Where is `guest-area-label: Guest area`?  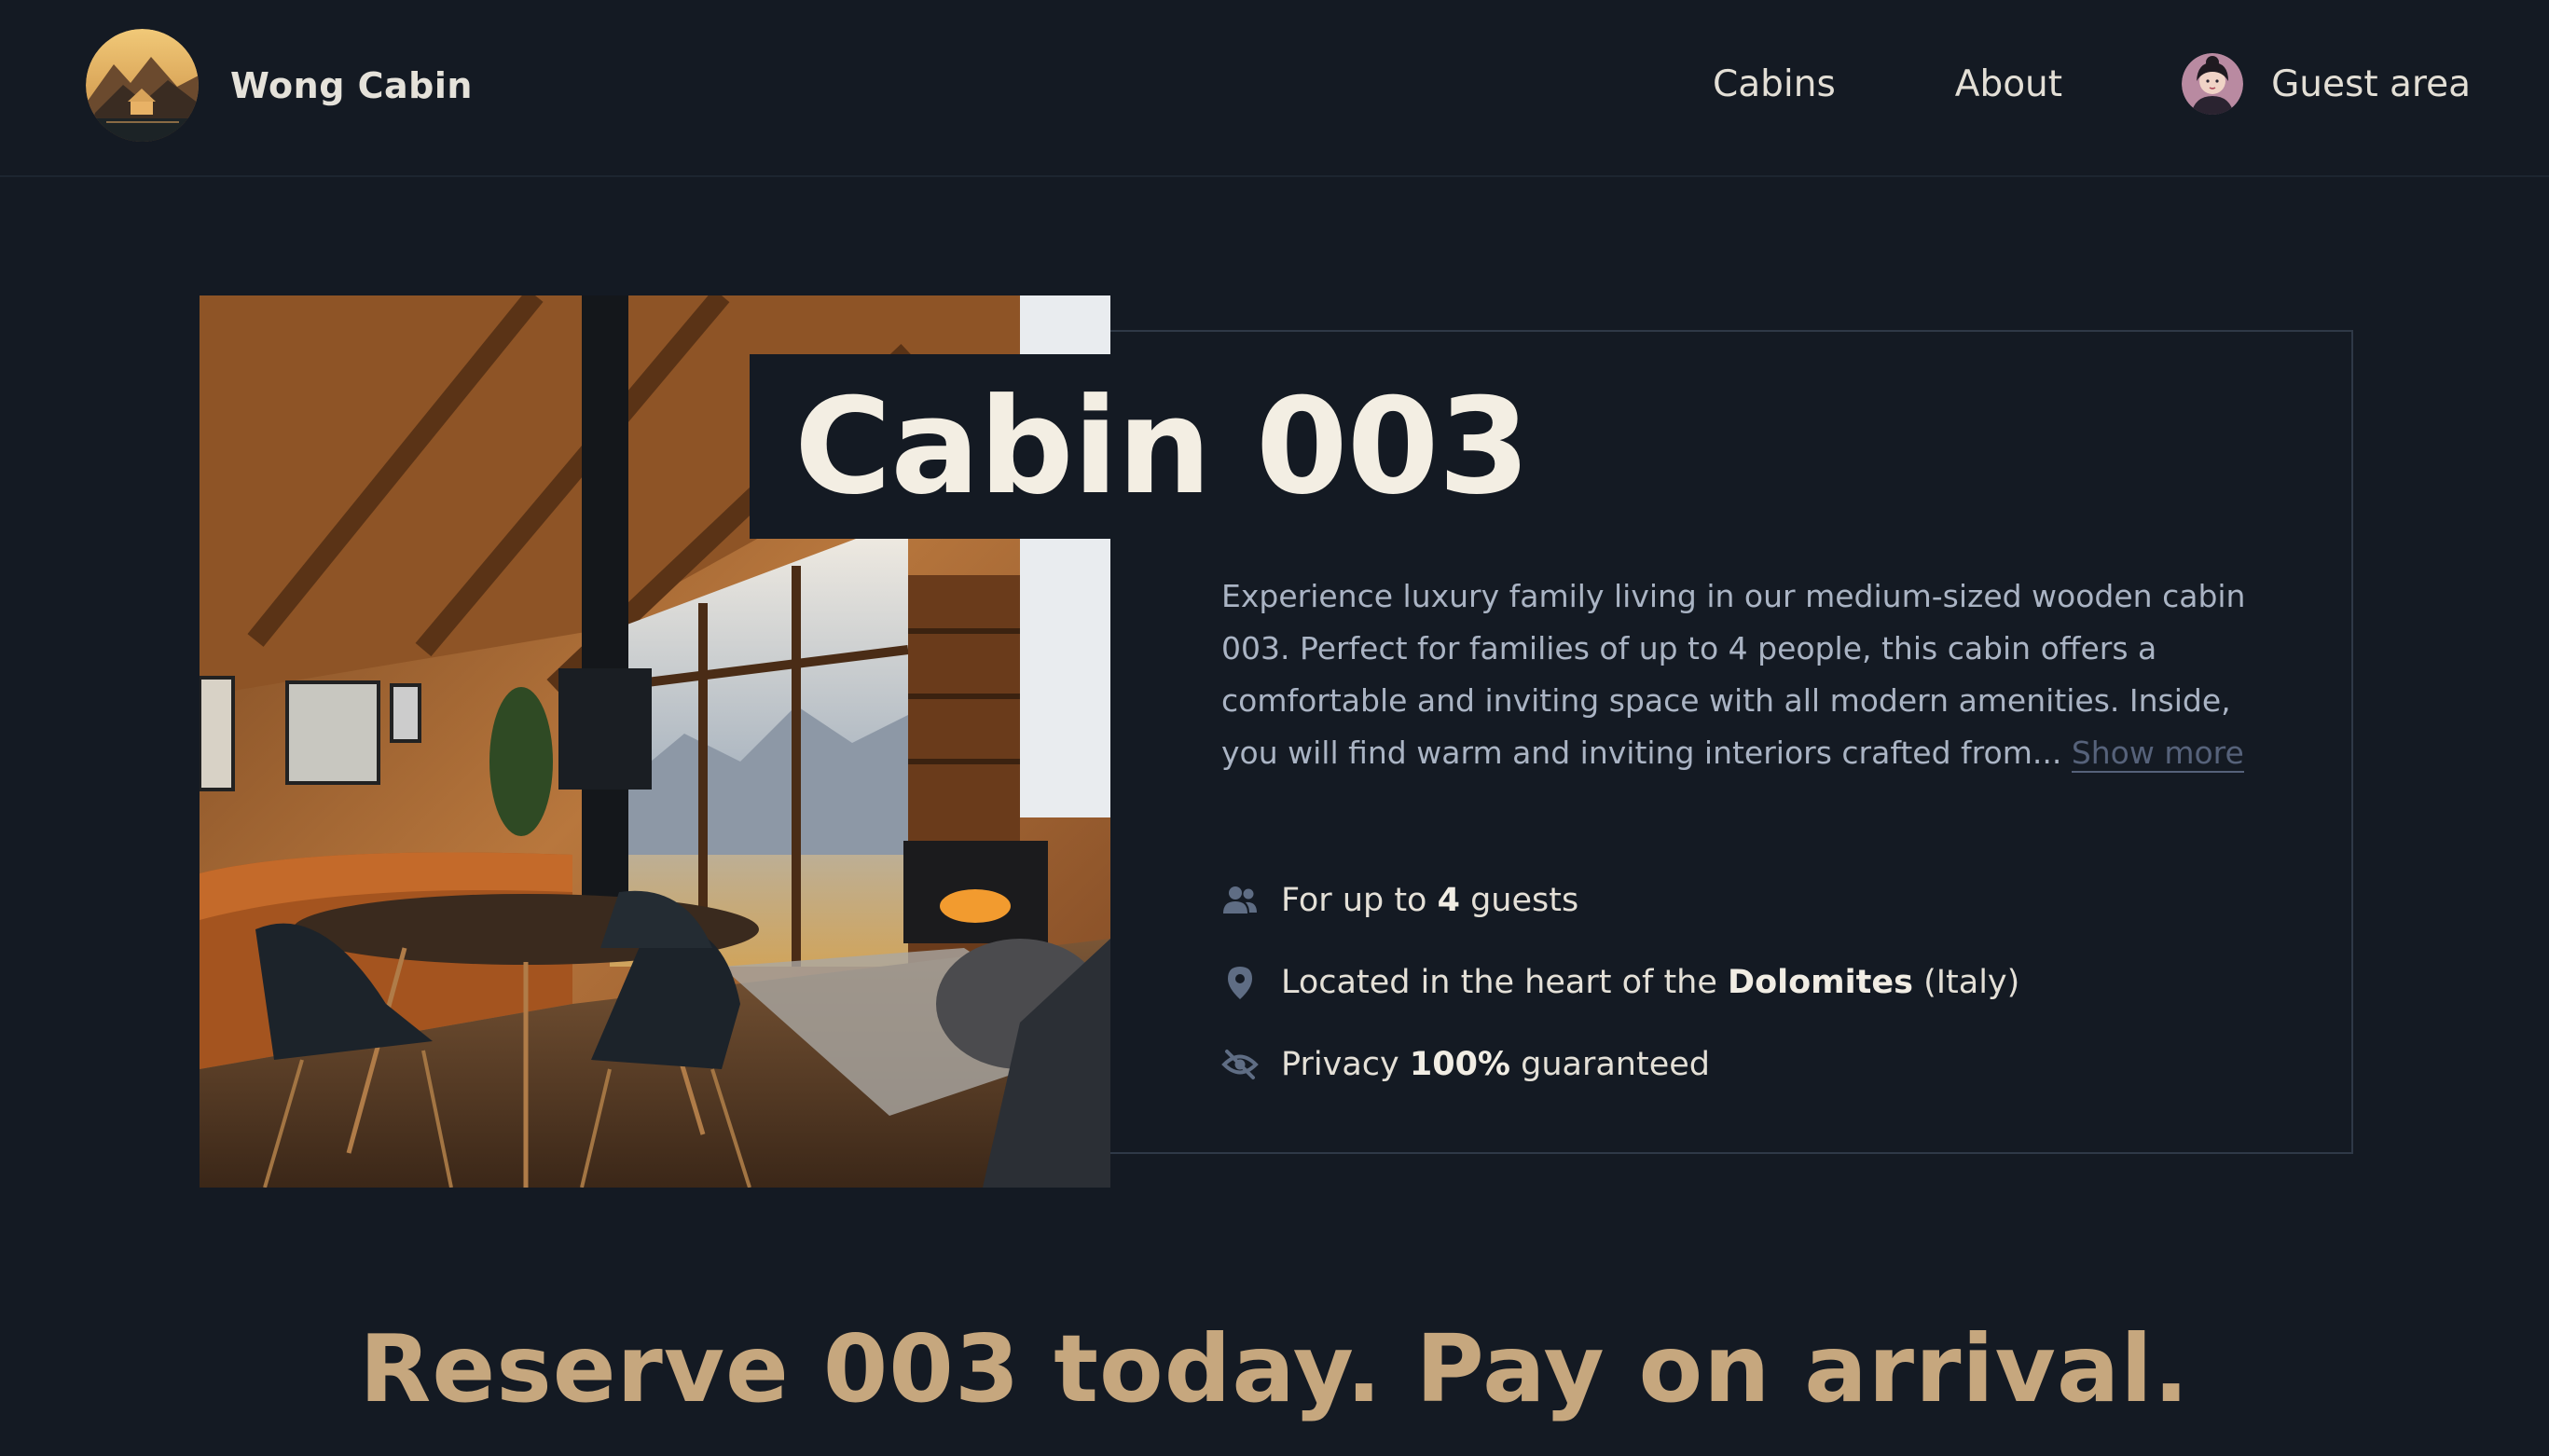
guest-area-label: Guest area is located at coordinates (2371, 83).